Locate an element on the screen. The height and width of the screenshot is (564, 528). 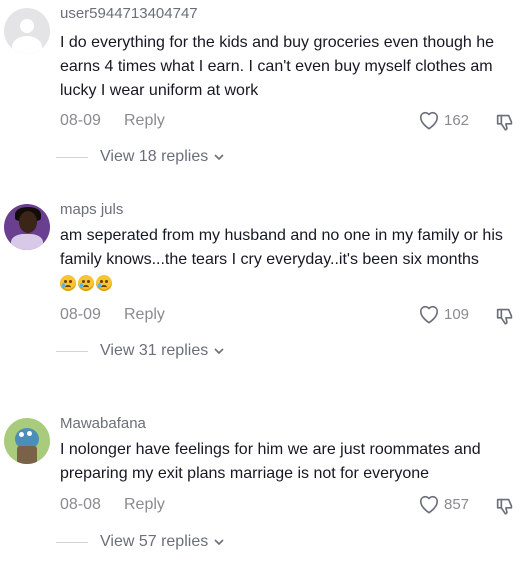
like-count: 109 is located at coordinates (457, 314).